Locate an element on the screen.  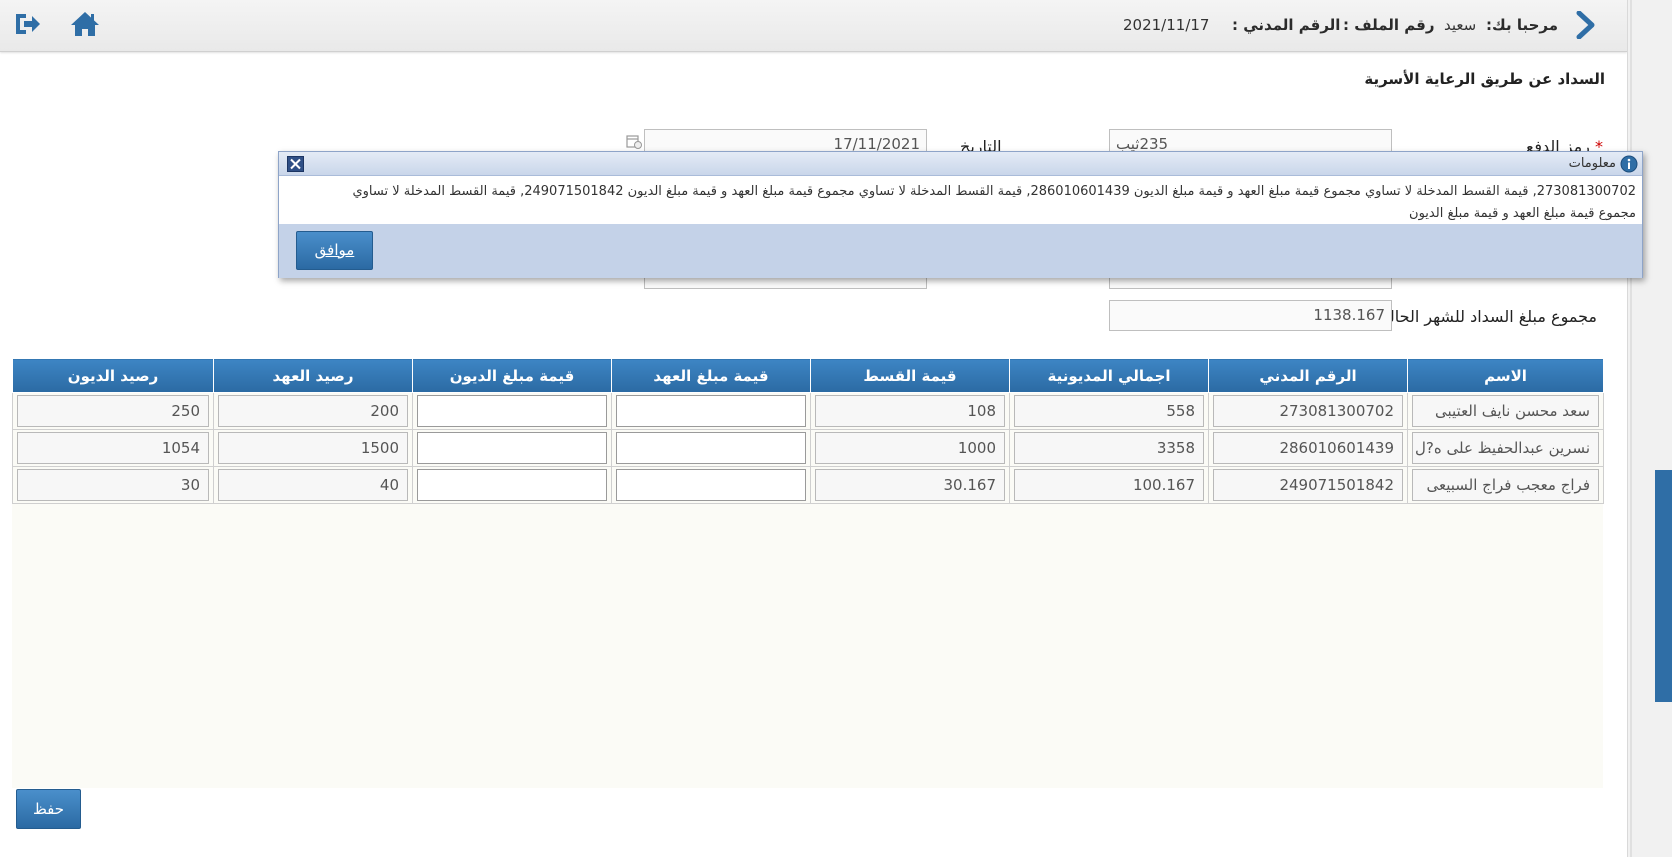
back-chevron-icon is located at coordinates (1585, 25).